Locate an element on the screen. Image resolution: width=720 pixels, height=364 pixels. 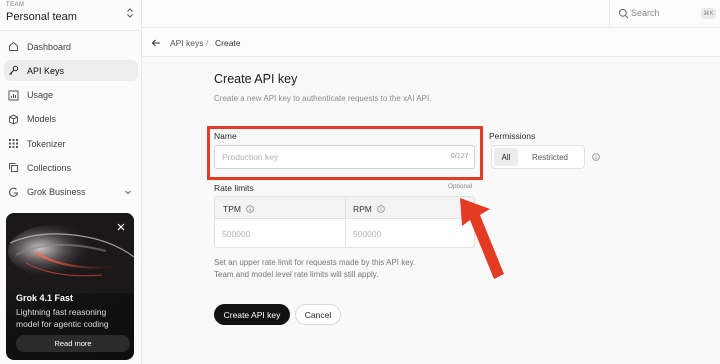
tpm-header: TPM is located at coordinates (238, 209).